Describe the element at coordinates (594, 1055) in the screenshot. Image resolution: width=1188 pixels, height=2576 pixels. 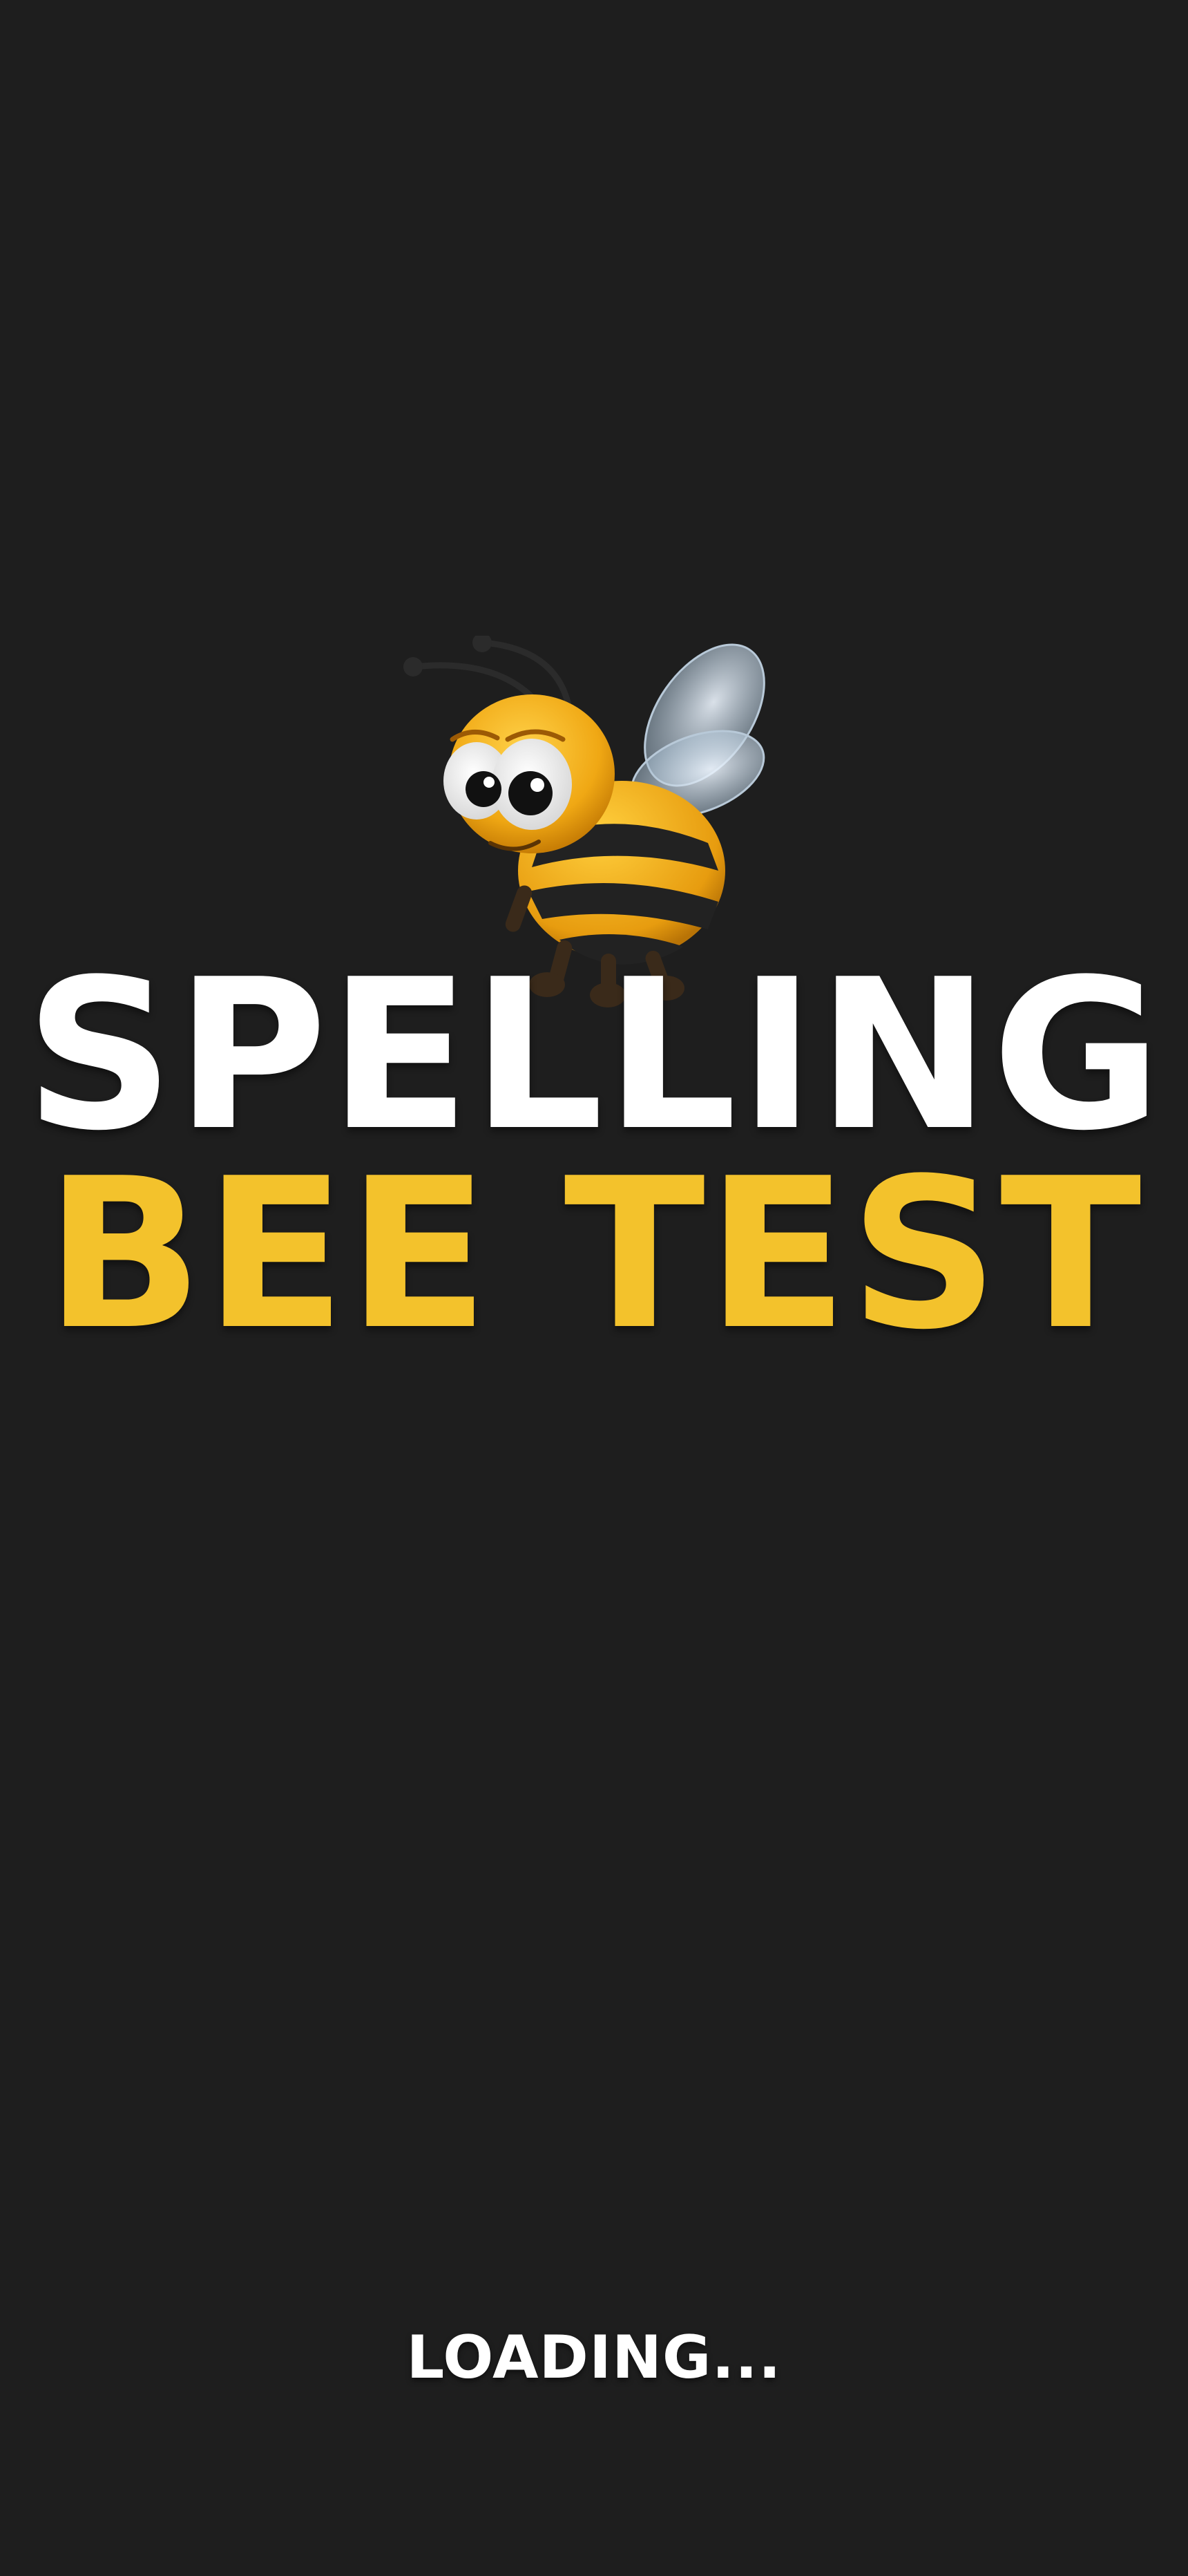
I see `title-line-1: SPELLING` at that location.